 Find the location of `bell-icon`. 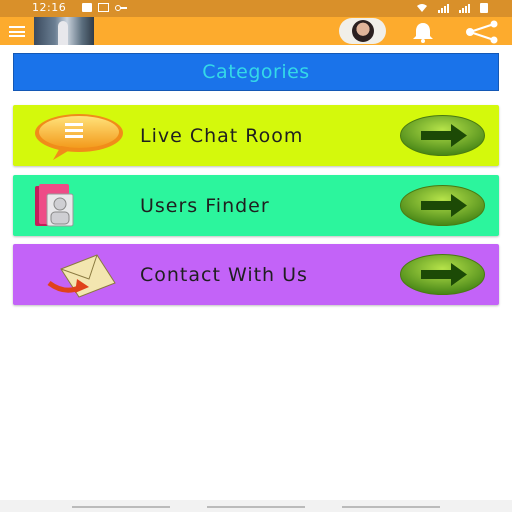

bell-icon is located at coordinates (423, 32).